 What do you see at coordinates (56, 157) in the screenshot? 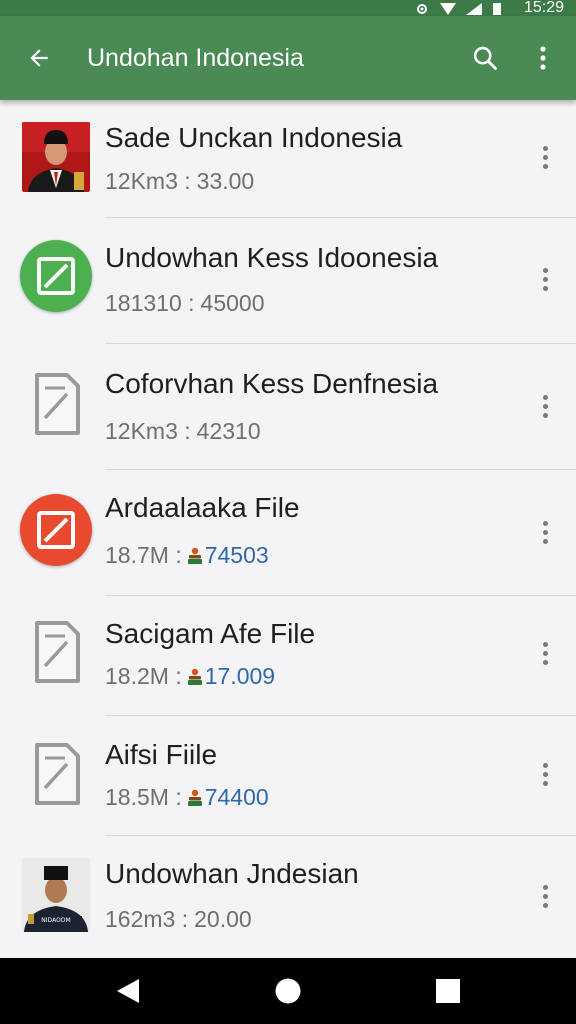
I see `portrait-photo` at bounding box center [56, 157].